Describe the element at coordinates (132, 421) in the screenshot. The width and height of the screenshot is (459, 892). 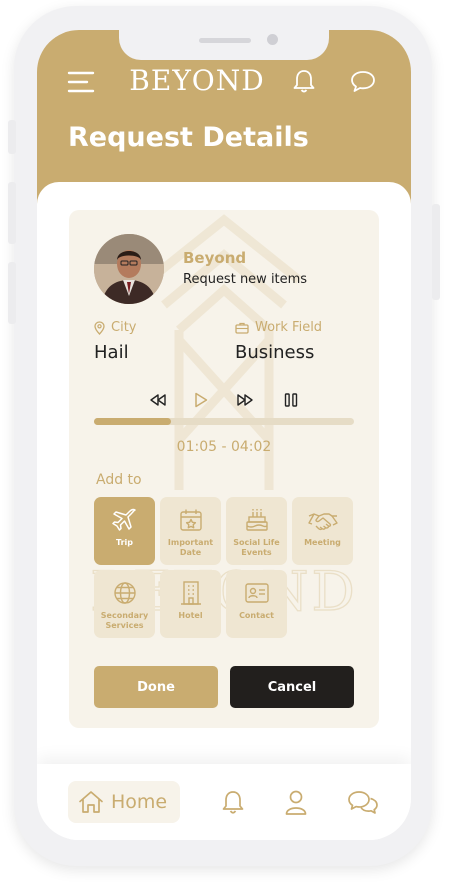
I see `progress-fill` at that location.